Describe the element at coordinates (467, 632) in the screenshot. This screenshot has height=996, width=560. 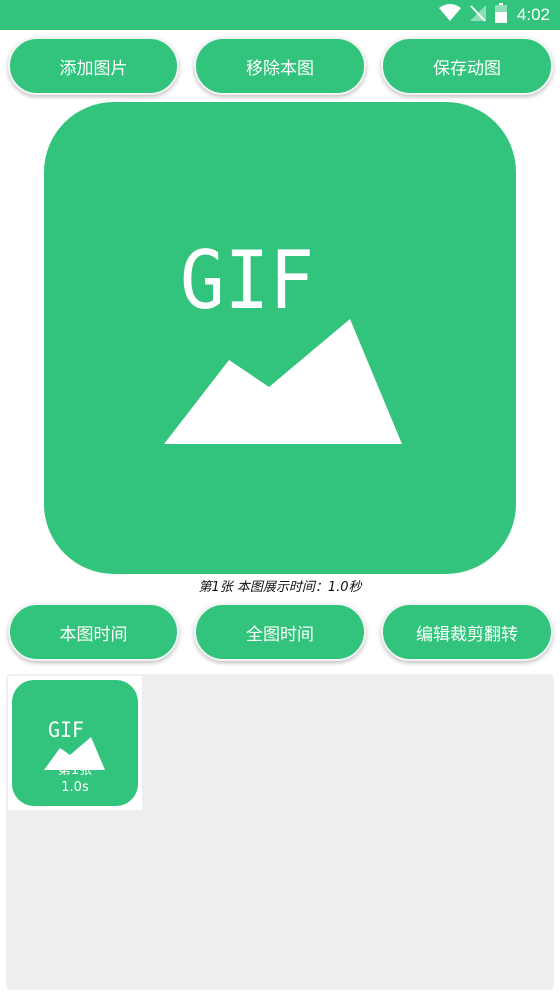
I see `edit-crop-flip-button: 编辑裁剪翻转` at that location.